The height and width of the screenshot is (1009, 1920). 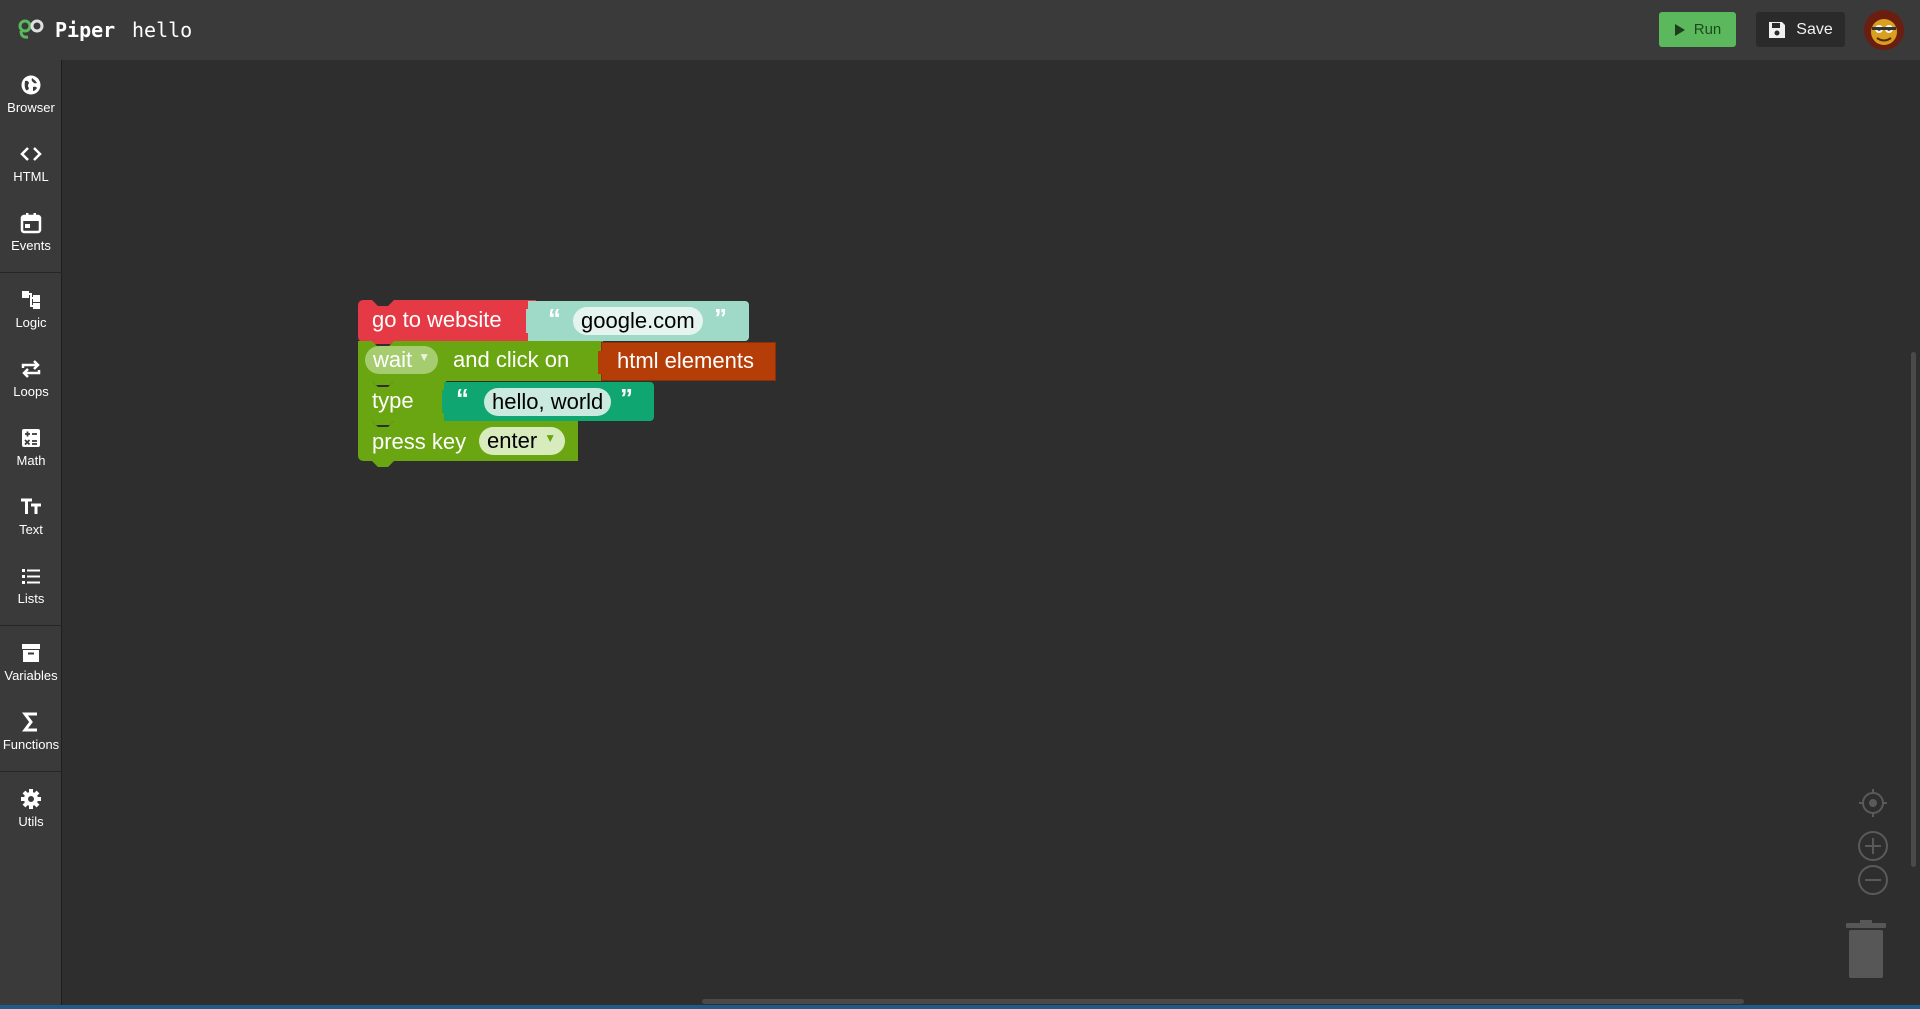 I want to click on zoom-in-icon, so click(x=1873, y=846).